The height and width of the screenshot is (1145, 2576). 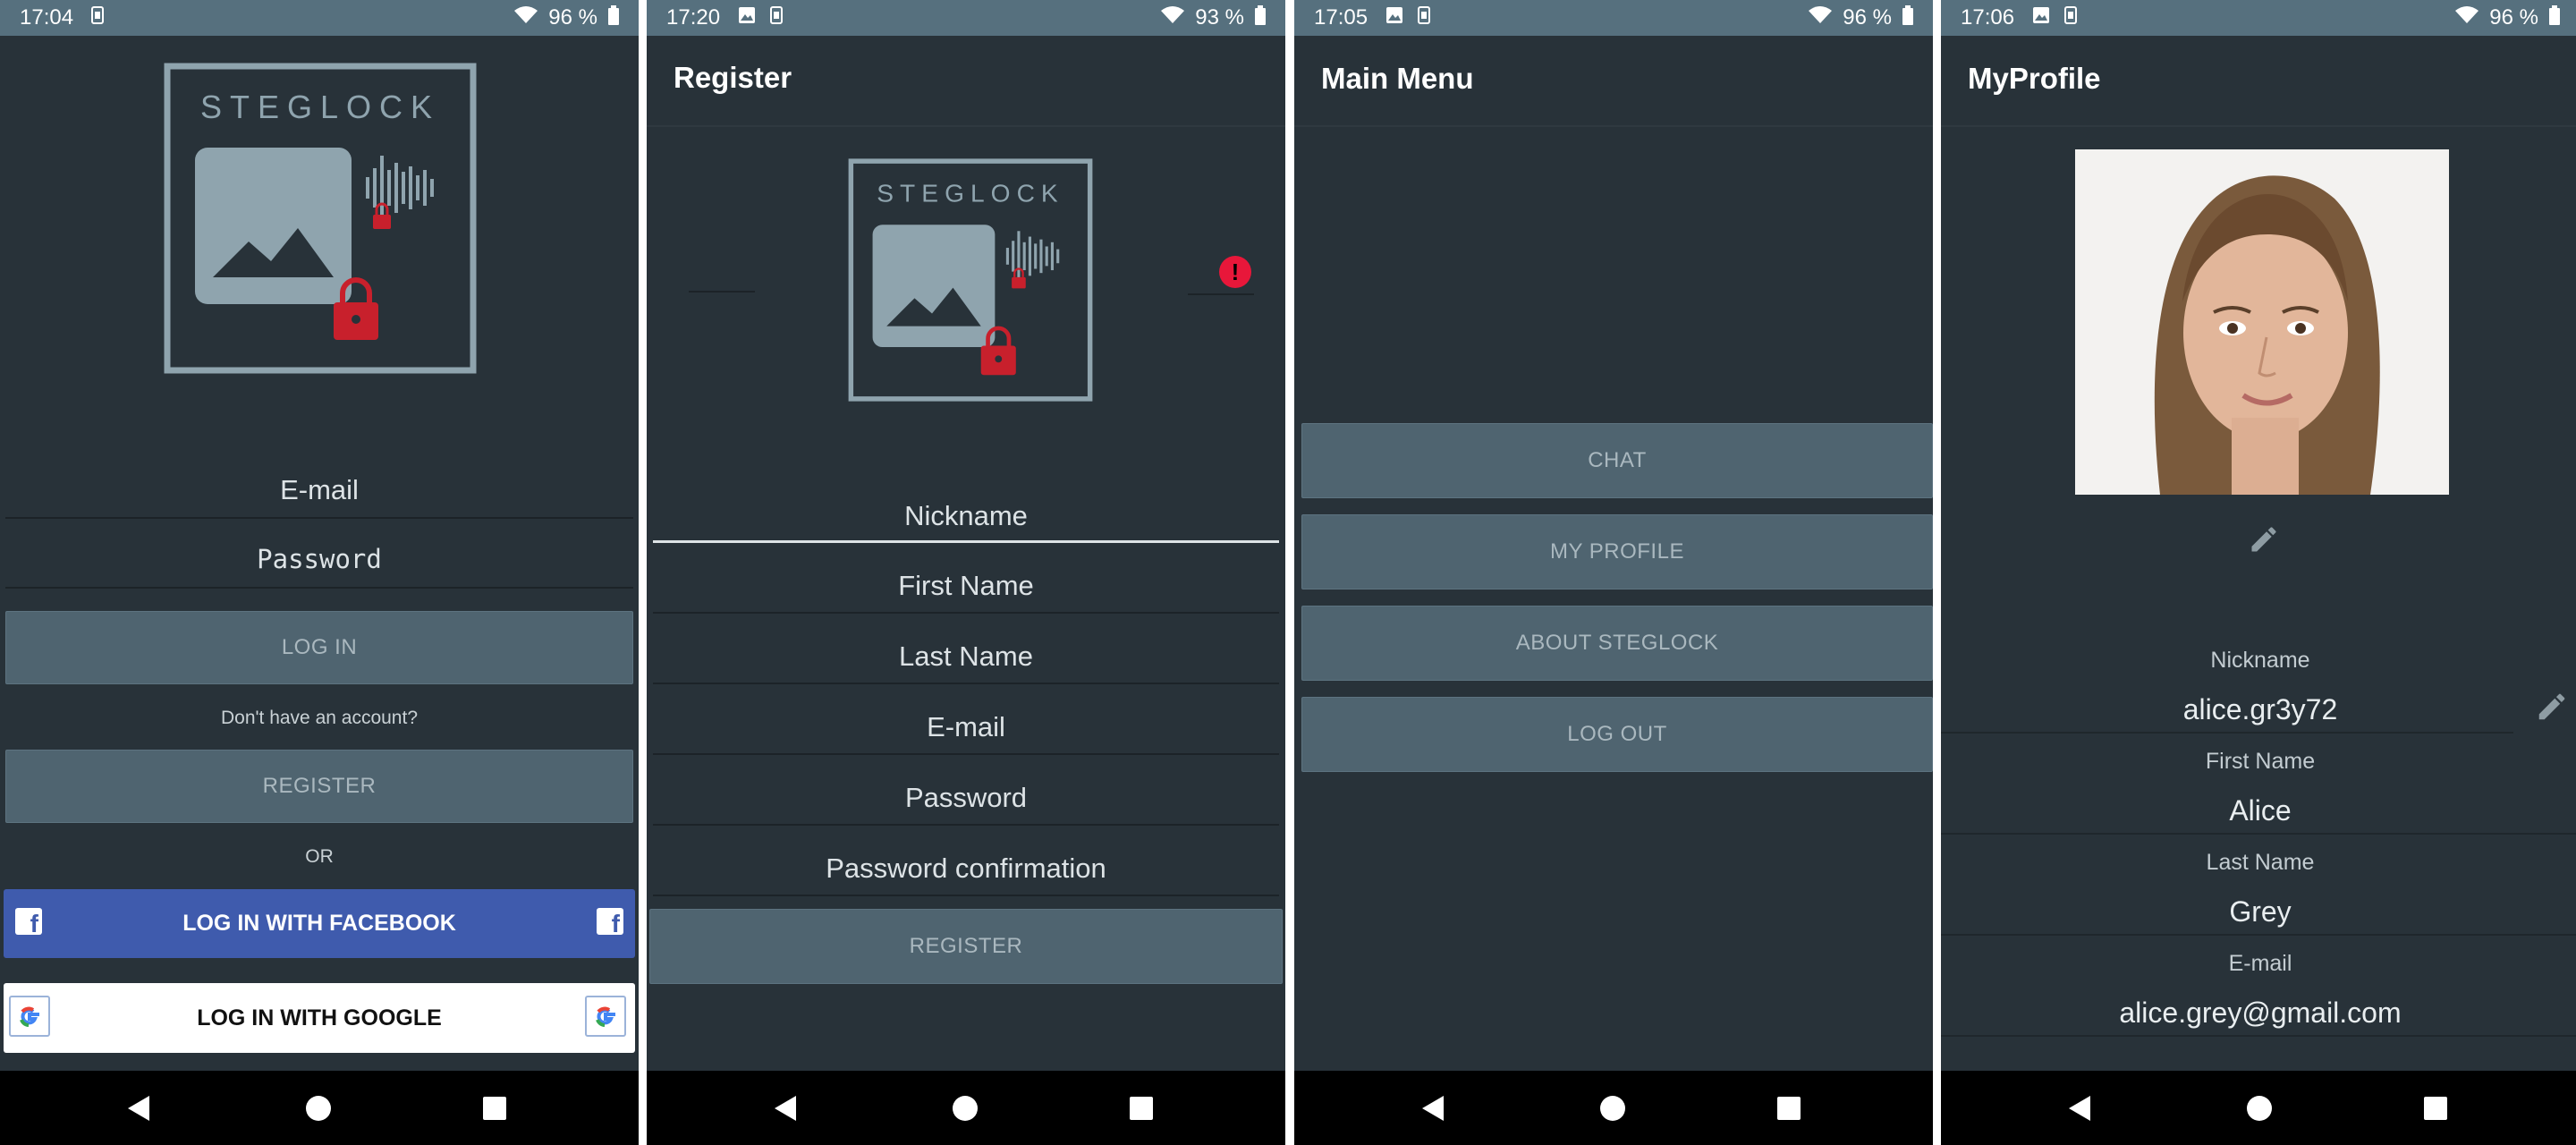 I want to click on nickname-divider, so click(x=2227, y=733).